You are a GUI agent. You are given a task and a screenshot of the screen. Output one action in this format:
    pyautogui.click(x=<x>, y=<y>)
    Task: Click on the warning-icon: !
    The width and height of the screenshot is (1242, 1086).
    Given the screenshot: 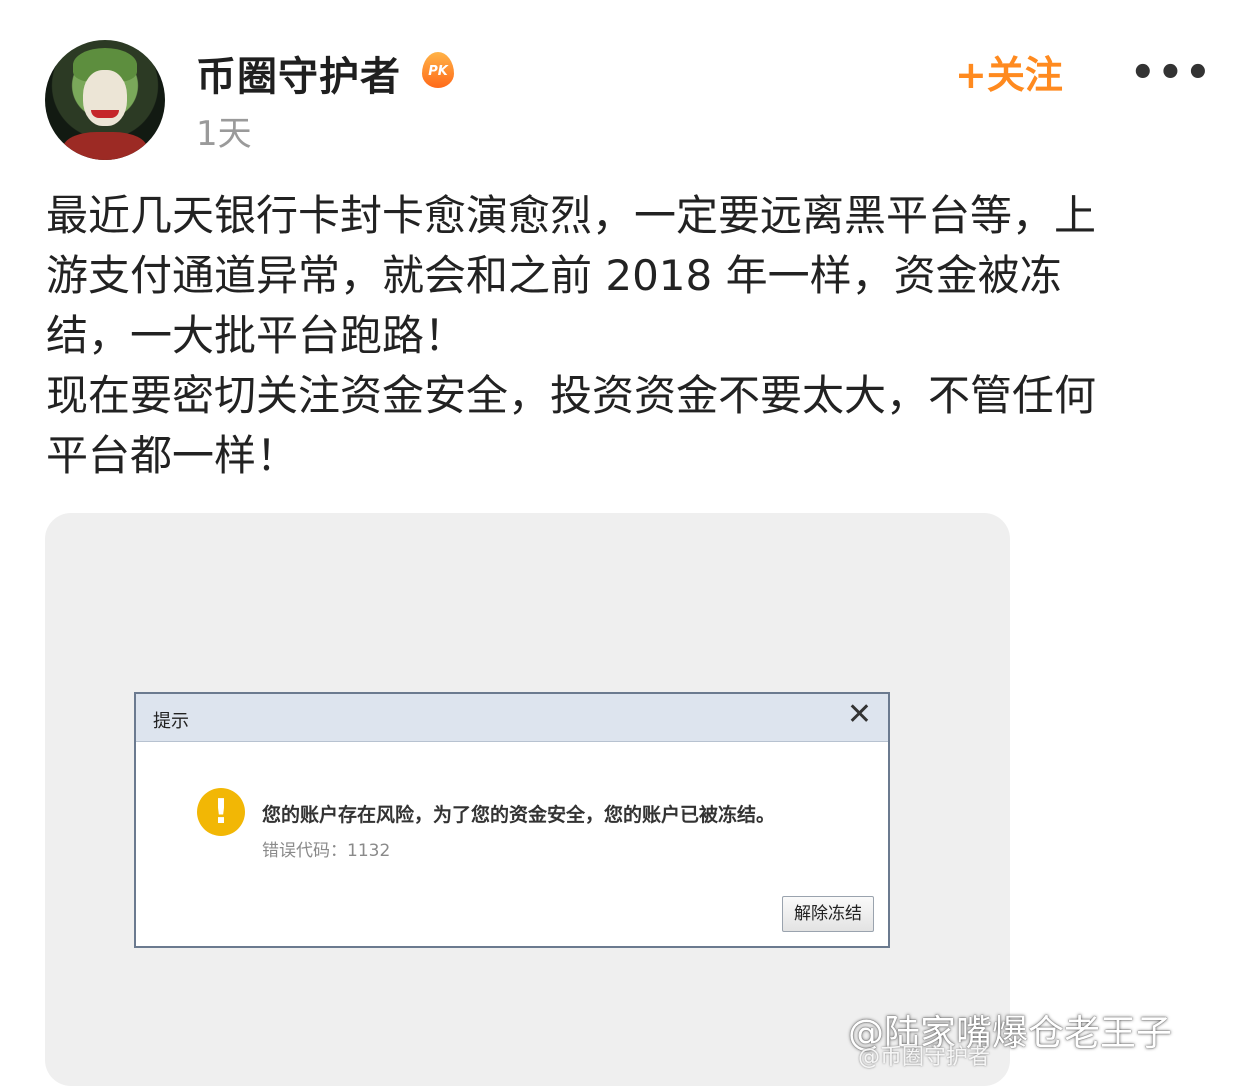 What is the action you would take?
    pyautogui.click(x=221, y=812)
    